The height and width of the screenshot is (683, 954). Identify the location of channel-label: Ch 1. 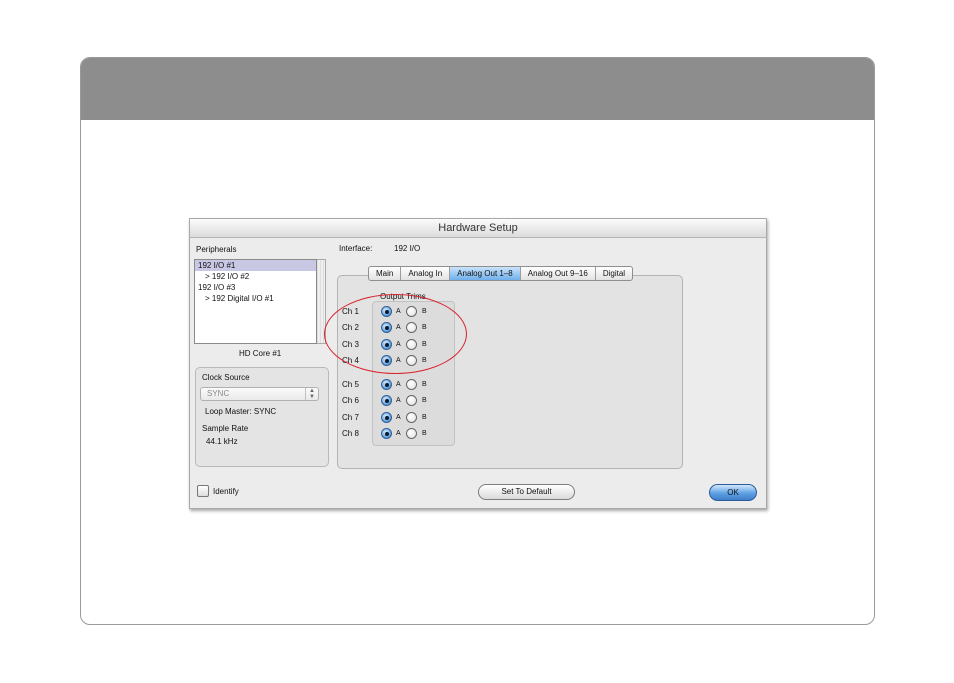
(350, 311).